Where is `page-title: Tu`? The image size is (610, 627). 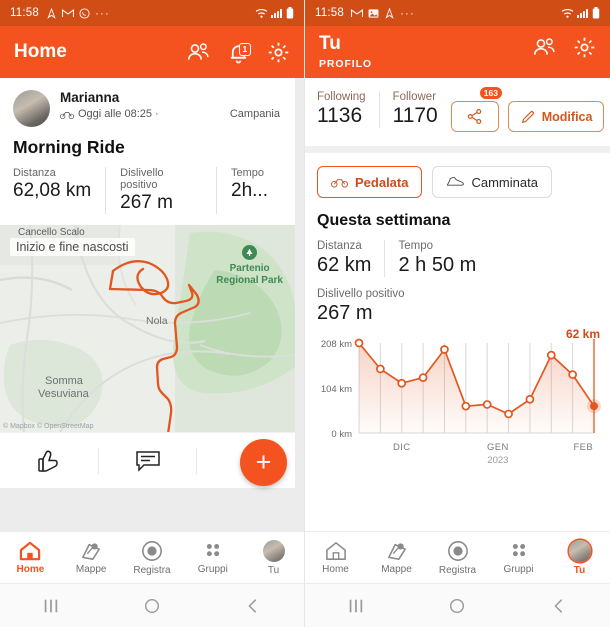 page-title: Tu is located at coordinates (330, 43).